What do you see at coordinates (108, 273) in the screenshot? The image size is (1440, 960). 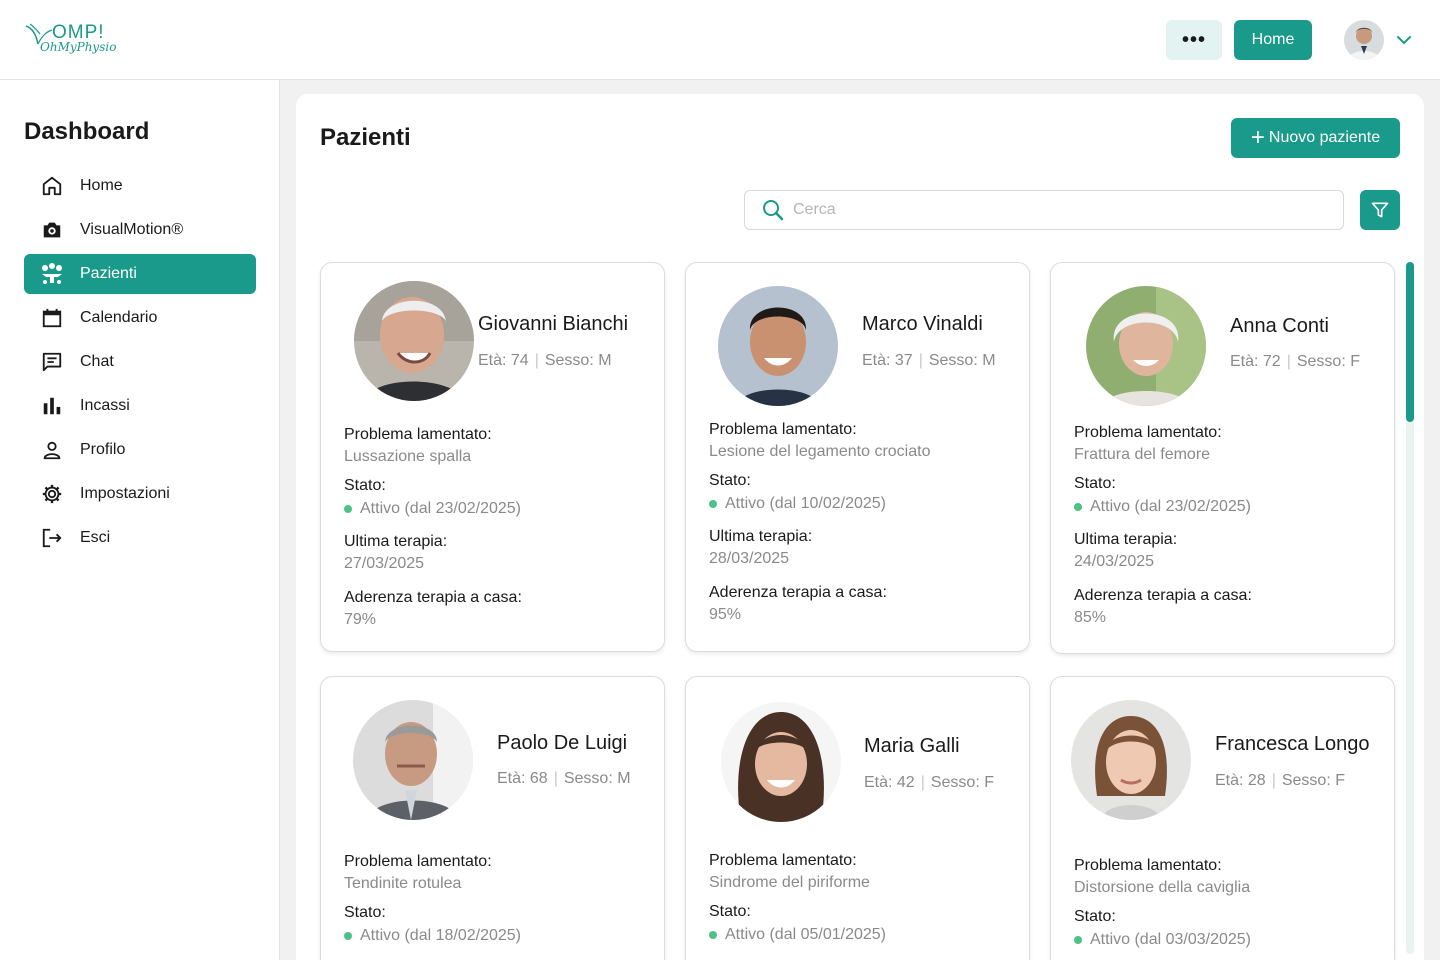 I see `sidebar-item-label: Pazienti` at bounding box center [108, 273].